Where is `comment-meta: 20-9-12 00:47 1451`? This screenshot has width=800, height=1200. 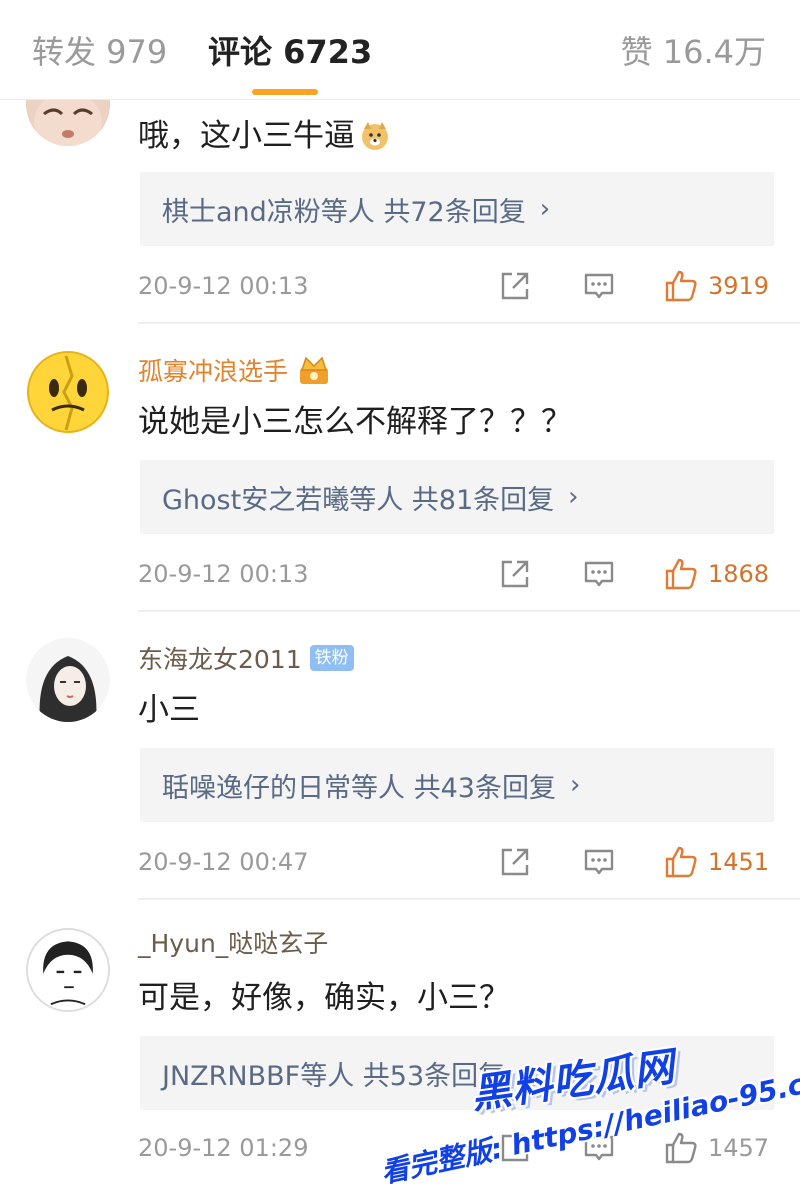
comment-meta: 20-9-12 00:47 1451 is located at coordinates (458, 862).